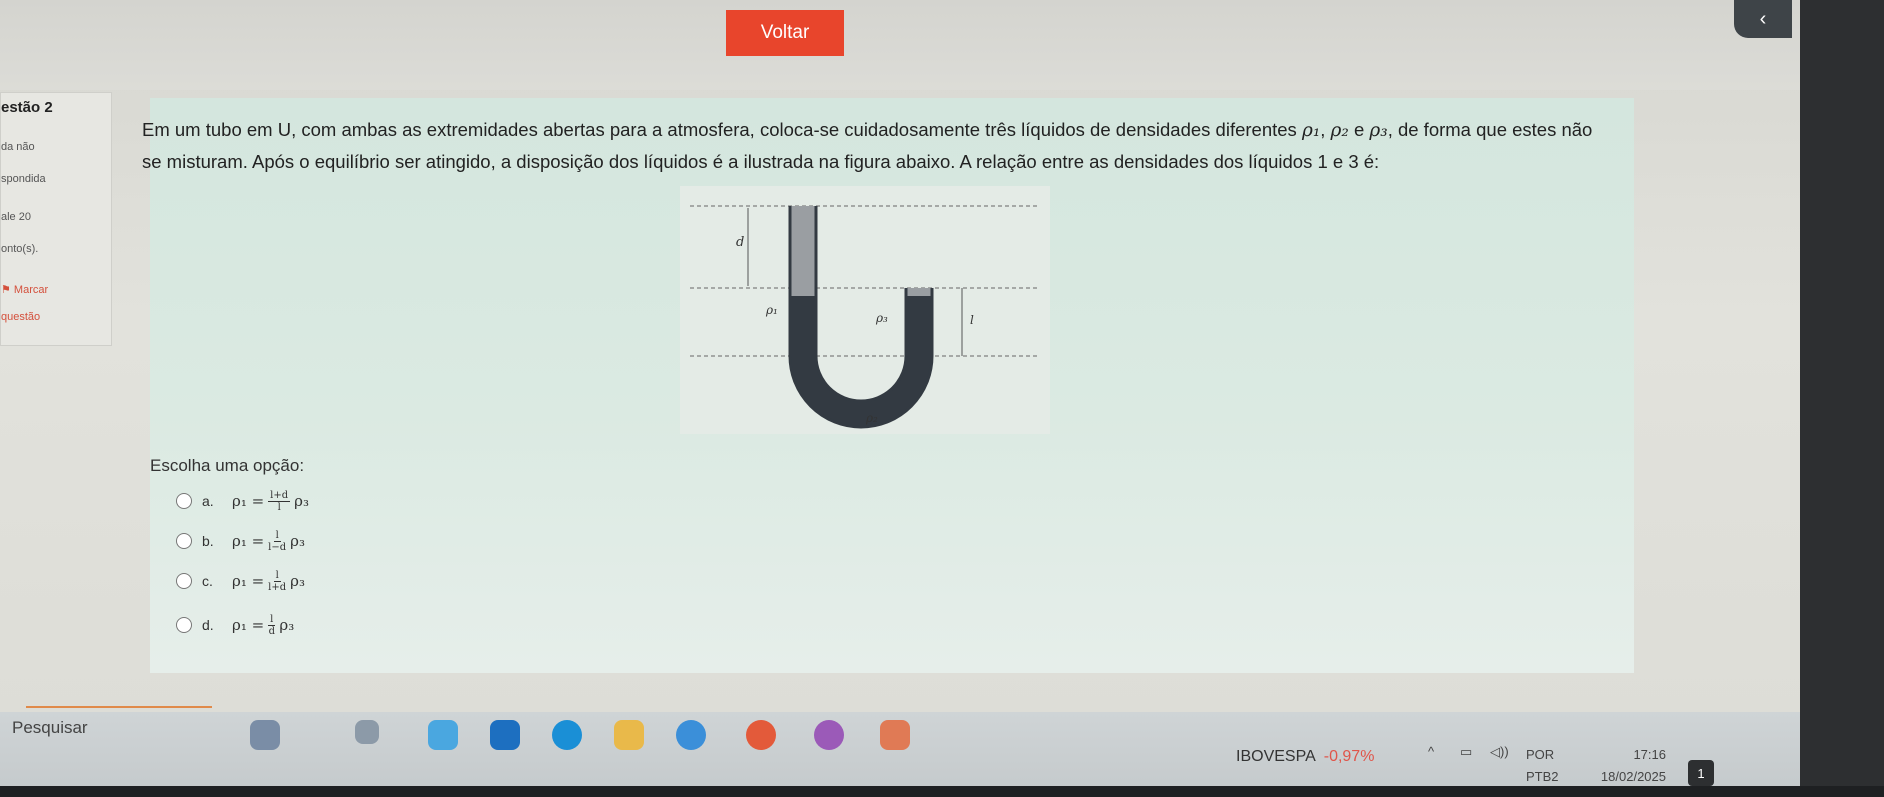  Describe the element at coordinates (184, 581) in the screenshot. I see `radio-c` at that location.